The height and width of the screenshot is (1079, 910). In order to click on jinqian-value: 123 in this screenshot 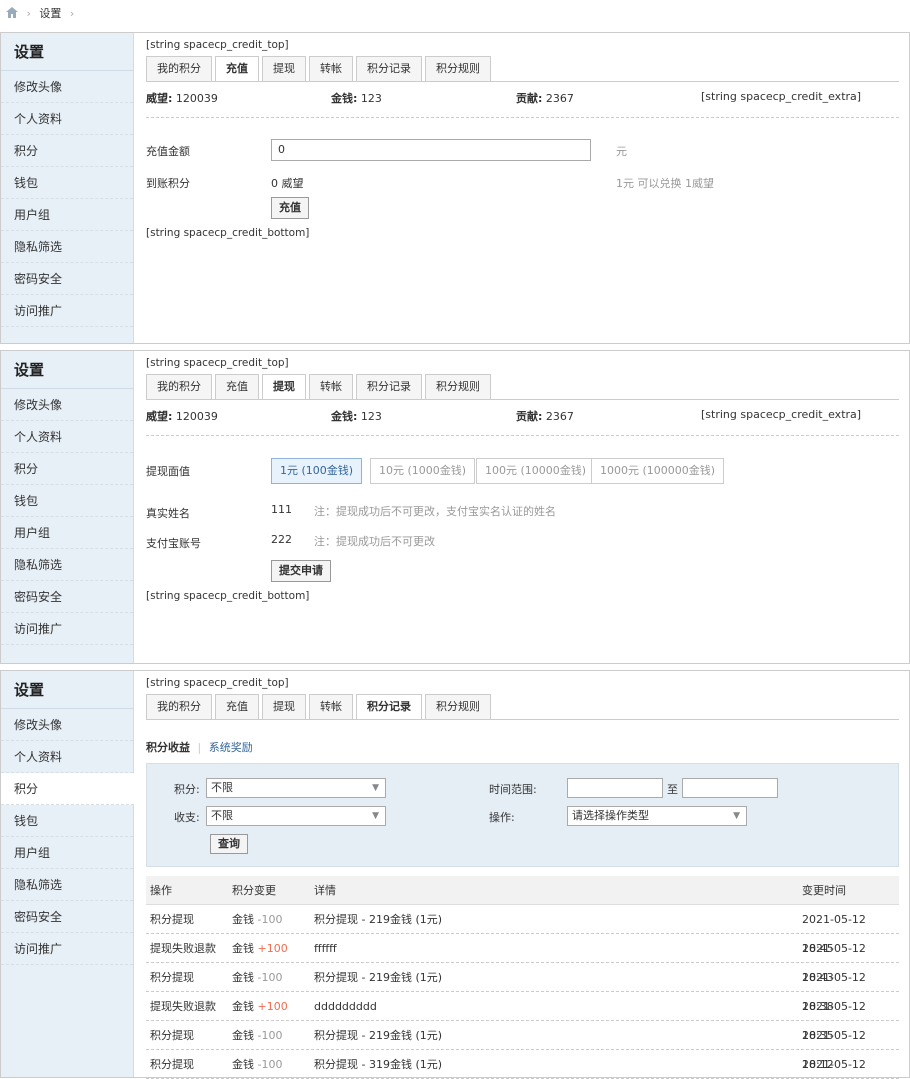, I will do `click(371, 416)`.